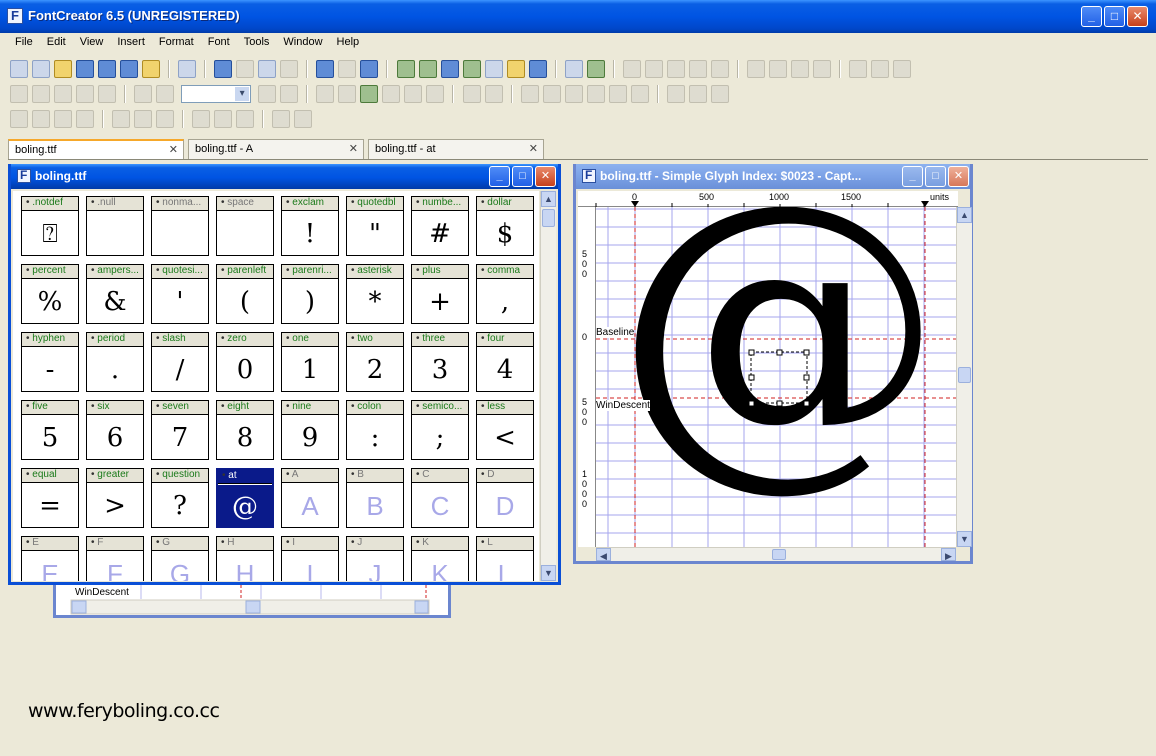 The width and height of the screenshot is (1156, 756). Describe the element at coordinates (41, 119) in the screenshot. I see `arrange-forward-icon` at that location.